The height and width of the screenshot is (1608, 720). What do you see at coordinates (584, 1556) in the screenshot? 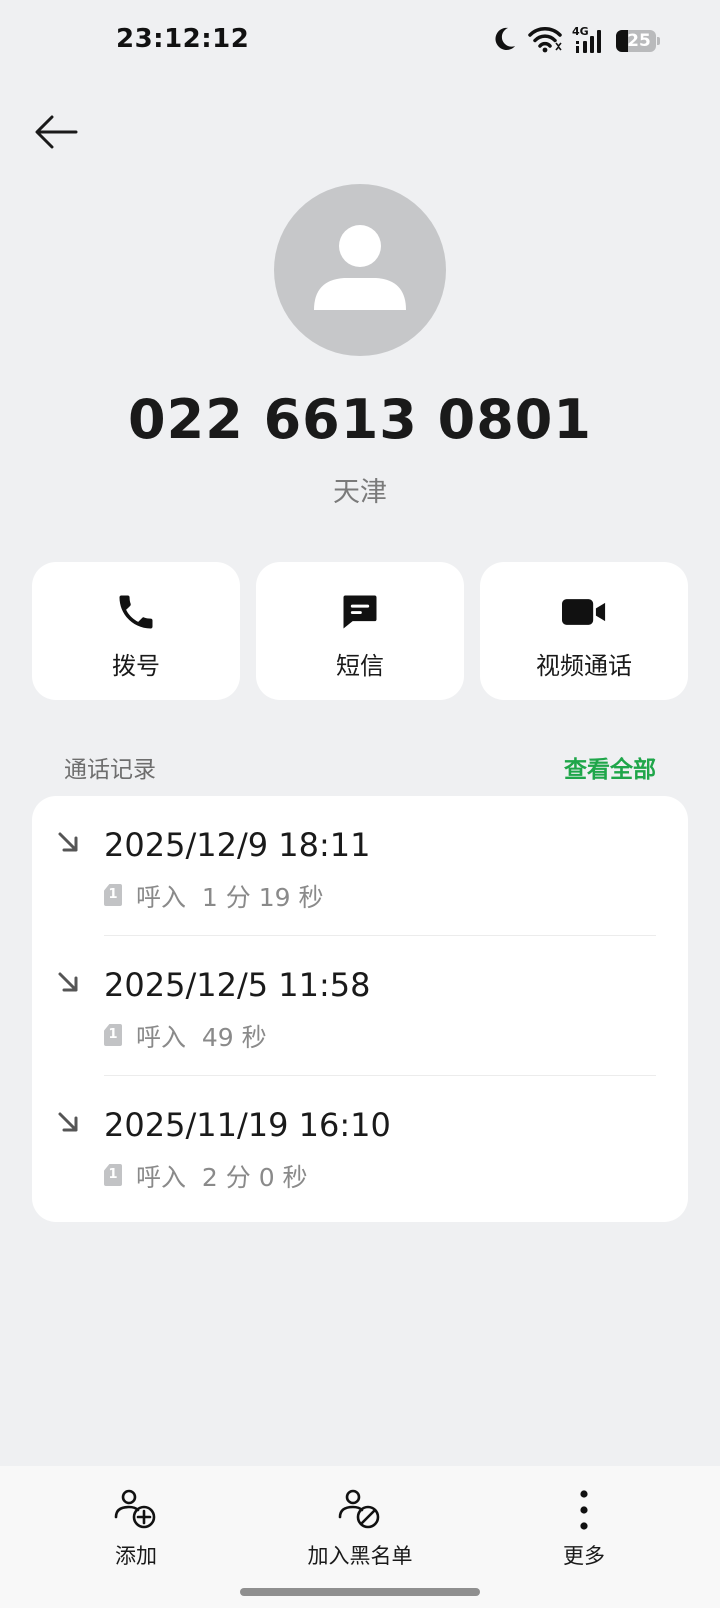
I see `more-label: 更多` at bounding box center [584, 1556].